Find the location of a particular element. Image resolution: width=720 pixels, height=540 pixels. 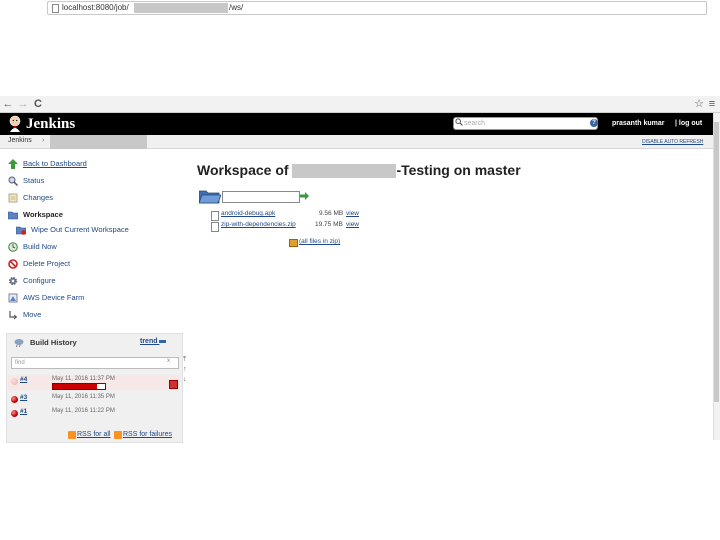

clear-filter-icon: x is located at coordinates (168, 361).